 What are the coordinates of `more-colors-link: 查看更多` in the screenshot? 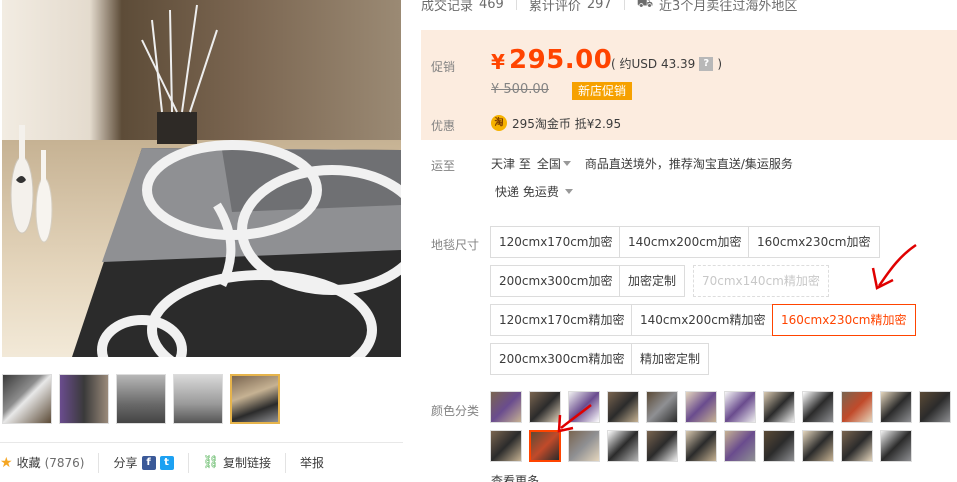 It's located at (515, 477).